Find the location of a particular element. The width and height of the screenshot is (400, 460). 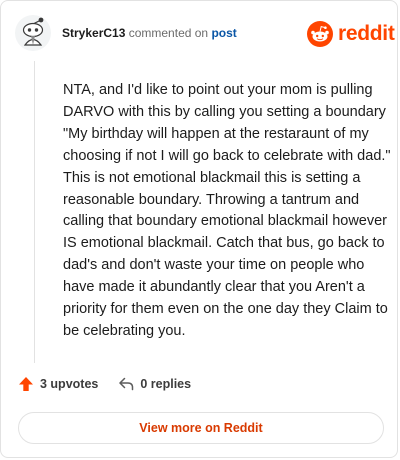

username: StrykerC13 is located at coordinates (93, 33).